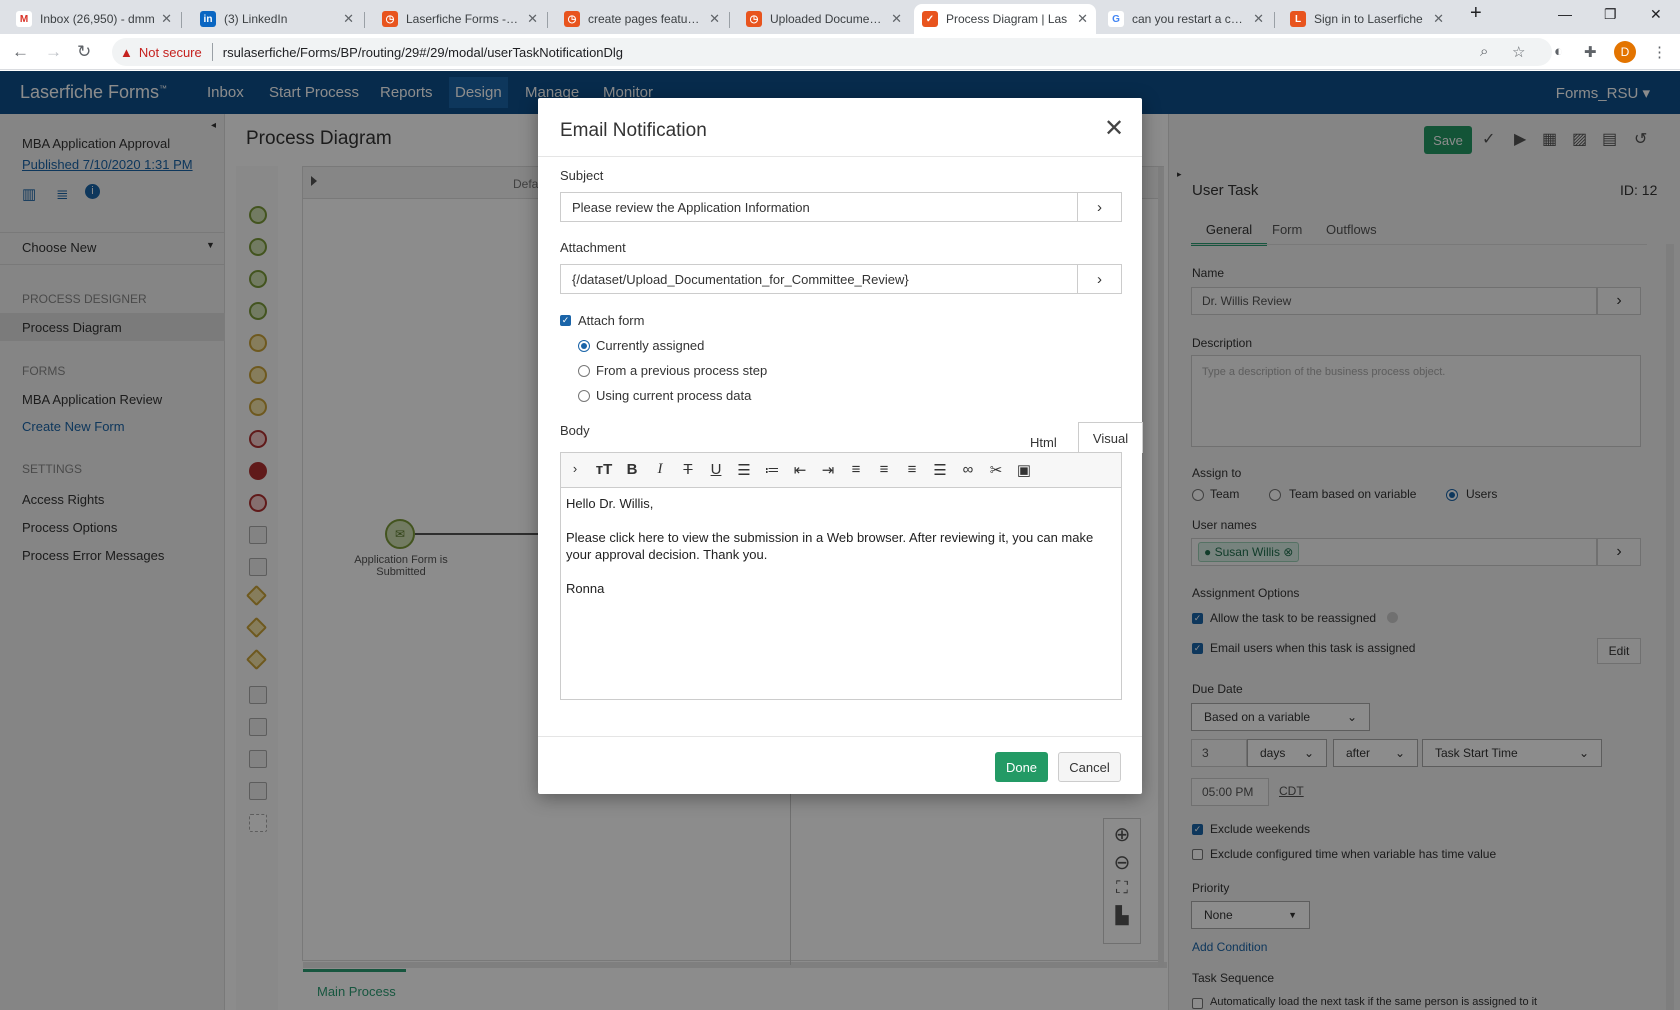 This screenshot has height=1010, width=1680. I want to click on browser-tab-active: ✓ Process Diagram | Las ✕, so click(1005, 19).